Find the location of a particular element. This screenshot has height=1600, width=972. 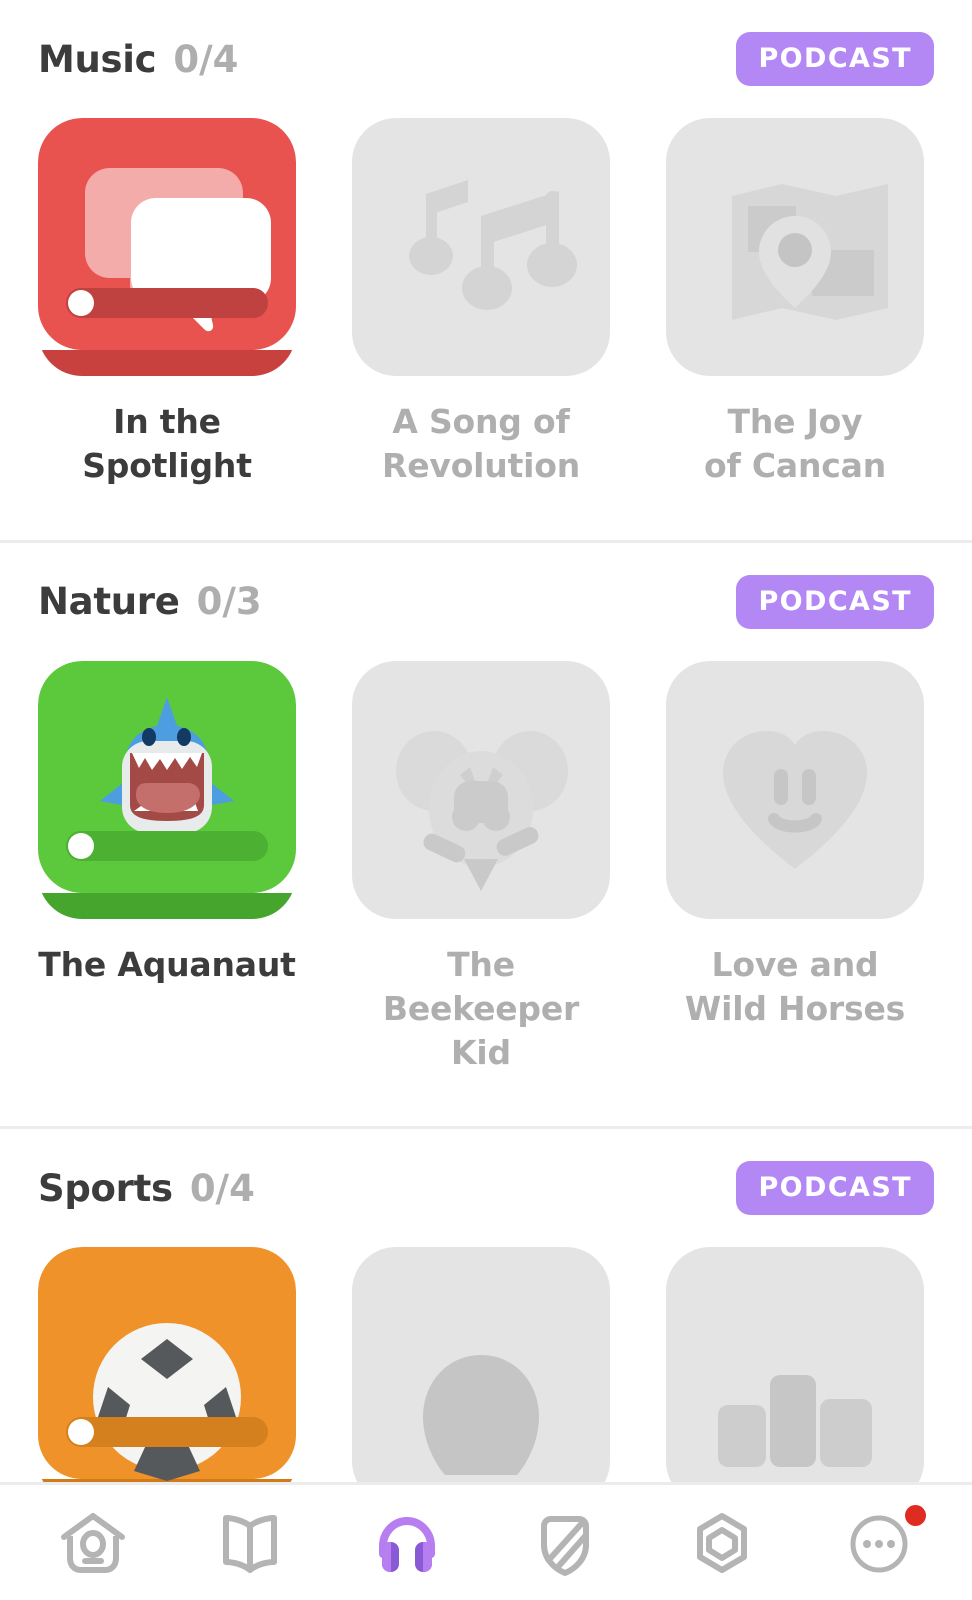

podcast-title: In the Spotlight is located at coordinates (167, 443).